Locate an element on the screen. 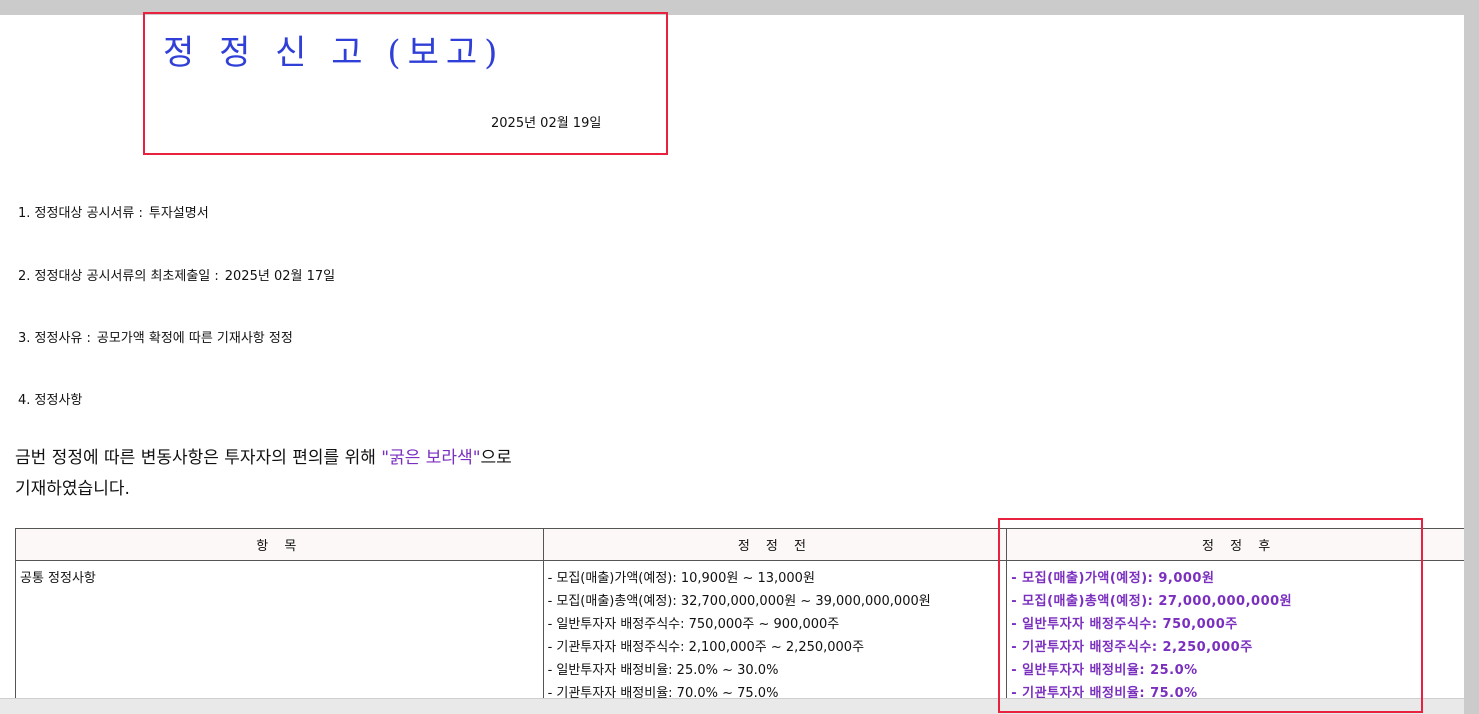 This screenshot has width=1479, height=714. header-item: 항 목 is located at coordinates (279, 544).